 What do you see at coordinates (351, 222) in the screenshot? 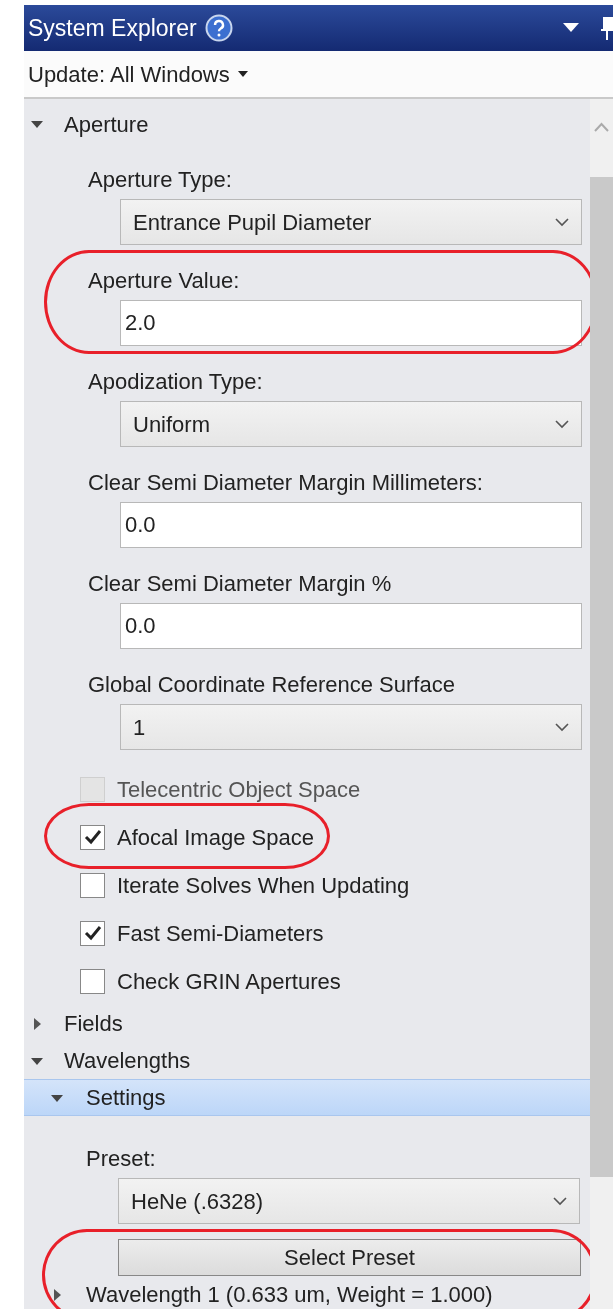
I see `dropdown: Entrance Pupil Diameter` at bounding box center [351, 222].